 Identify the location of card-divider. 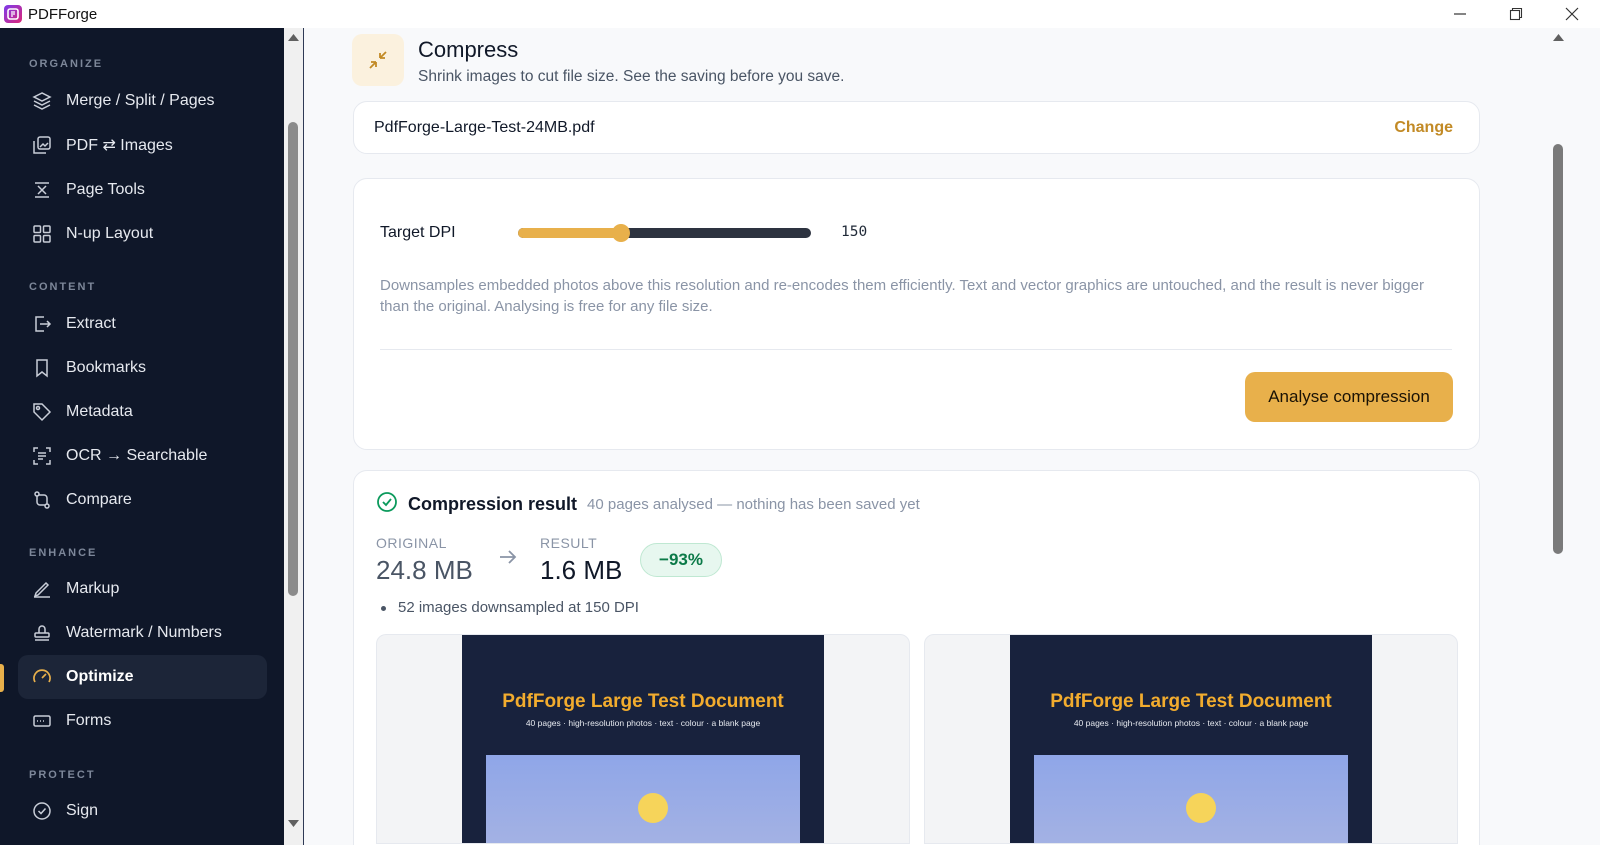
(916, 349).